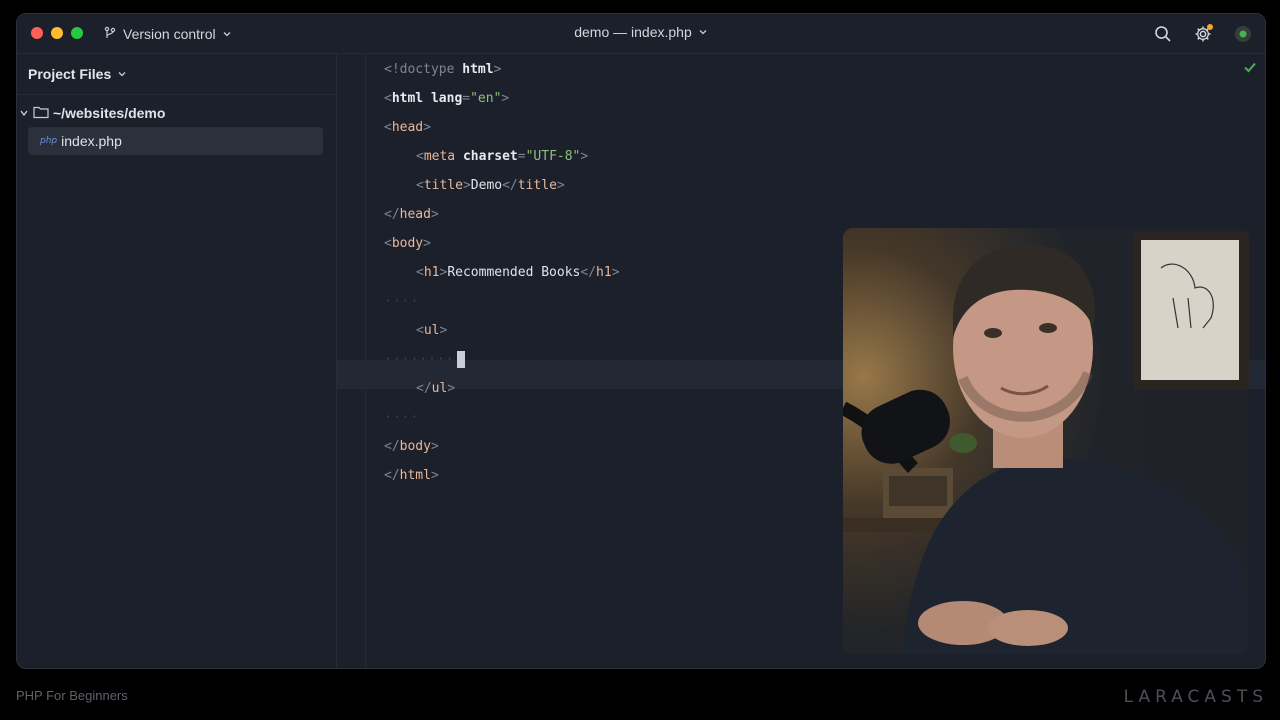 The height and width of the screenshot is (720, 1280). What do you see at coordinates (1250, 67) in the screenshot?
I see `check-icon` at bounding box center [1250, 67].